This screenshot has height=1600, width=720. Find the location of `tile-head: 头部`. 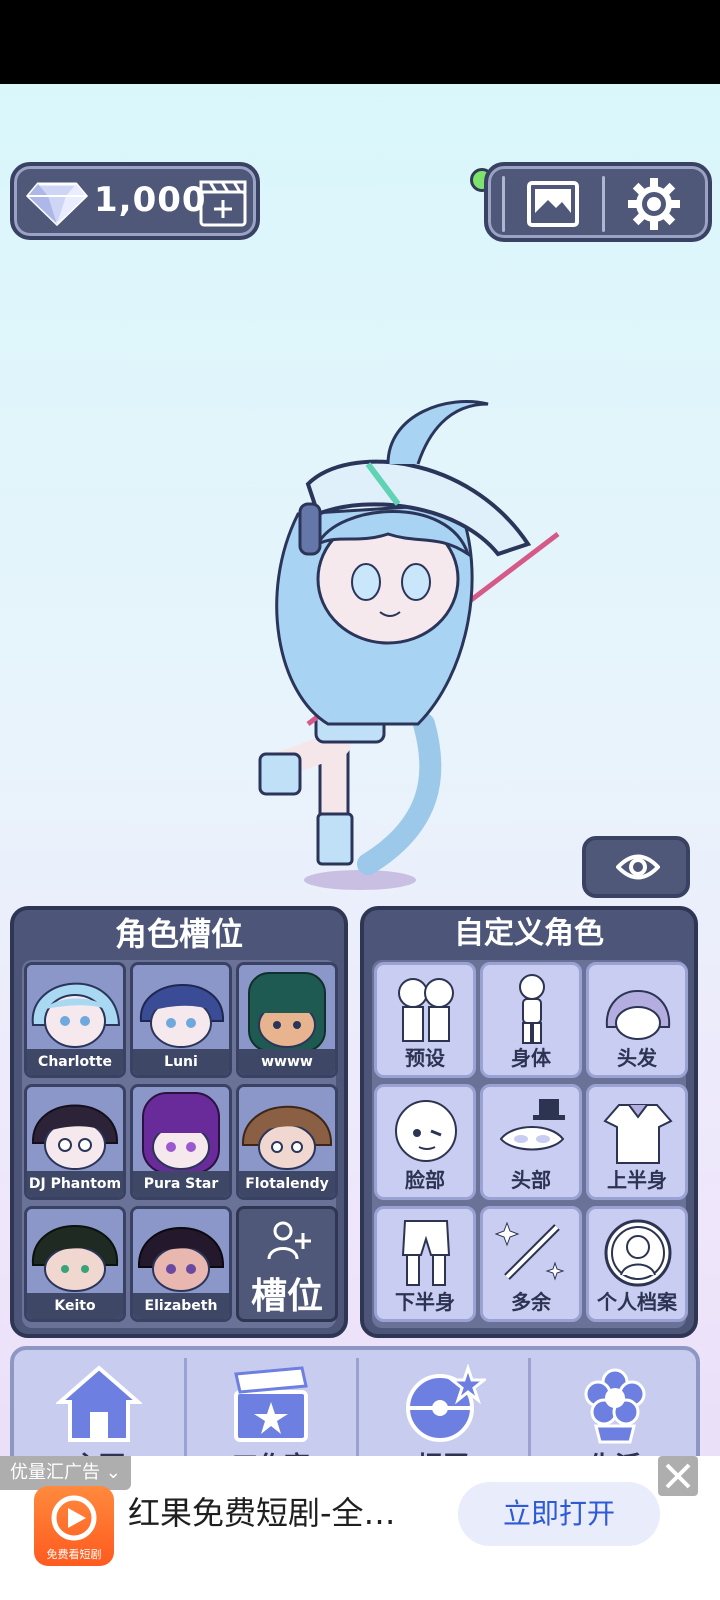

tile-head: 头部 is located at coordinates (531, 1142).